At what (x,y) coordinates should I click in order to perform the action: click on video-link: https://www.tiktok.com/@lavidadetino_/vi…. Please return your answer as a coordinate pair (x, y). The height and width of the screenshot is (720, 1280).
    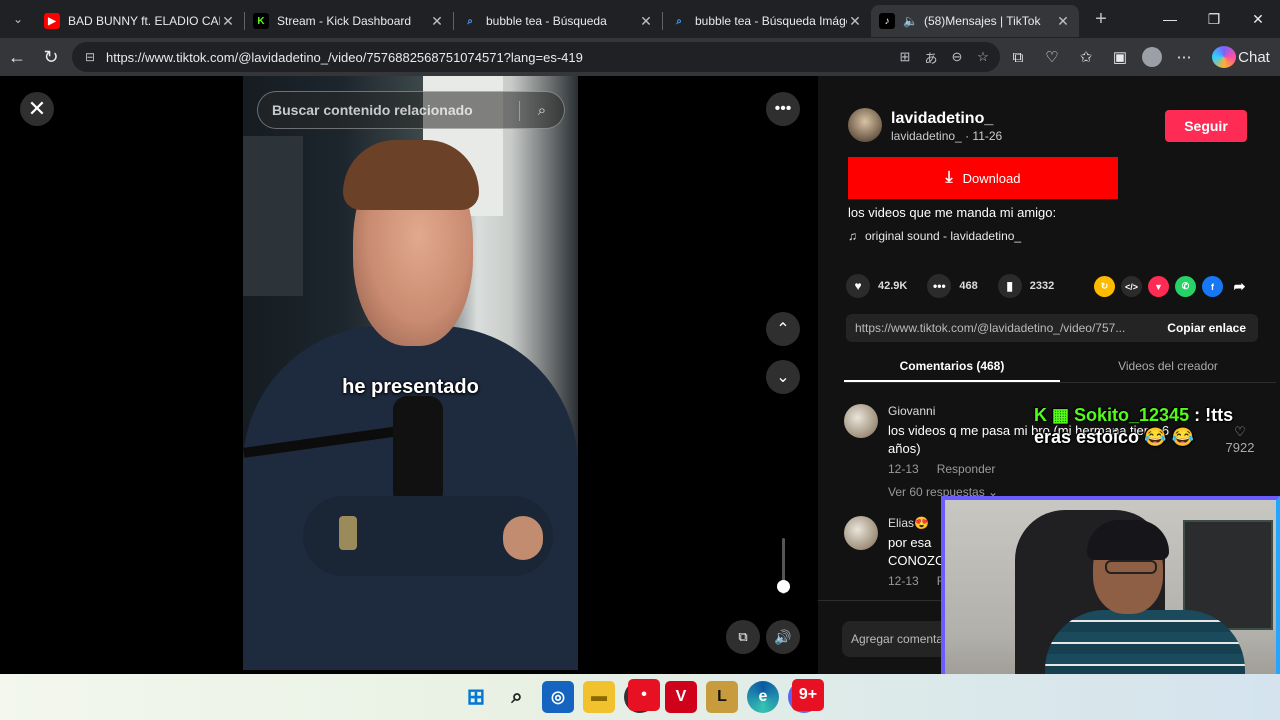
    Looking at the image, I should click on (1005, 328).